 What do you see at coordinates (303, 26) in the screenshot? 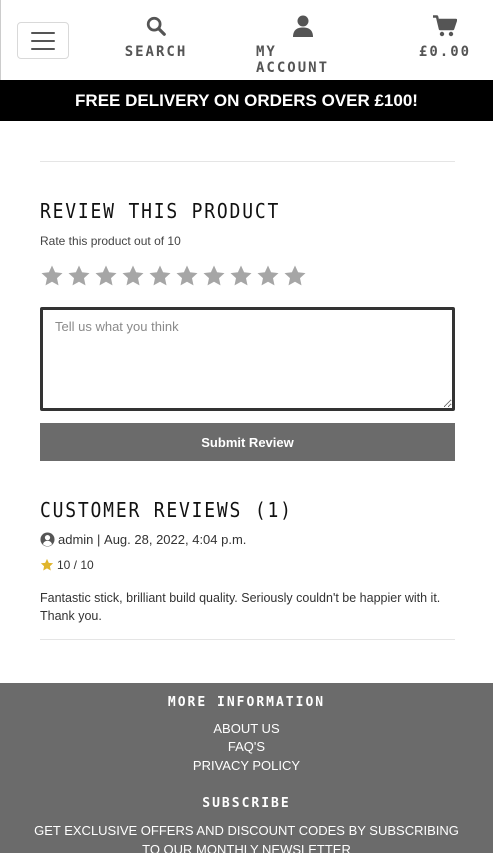
I see `user-icon` at bounding box center [303, 26].